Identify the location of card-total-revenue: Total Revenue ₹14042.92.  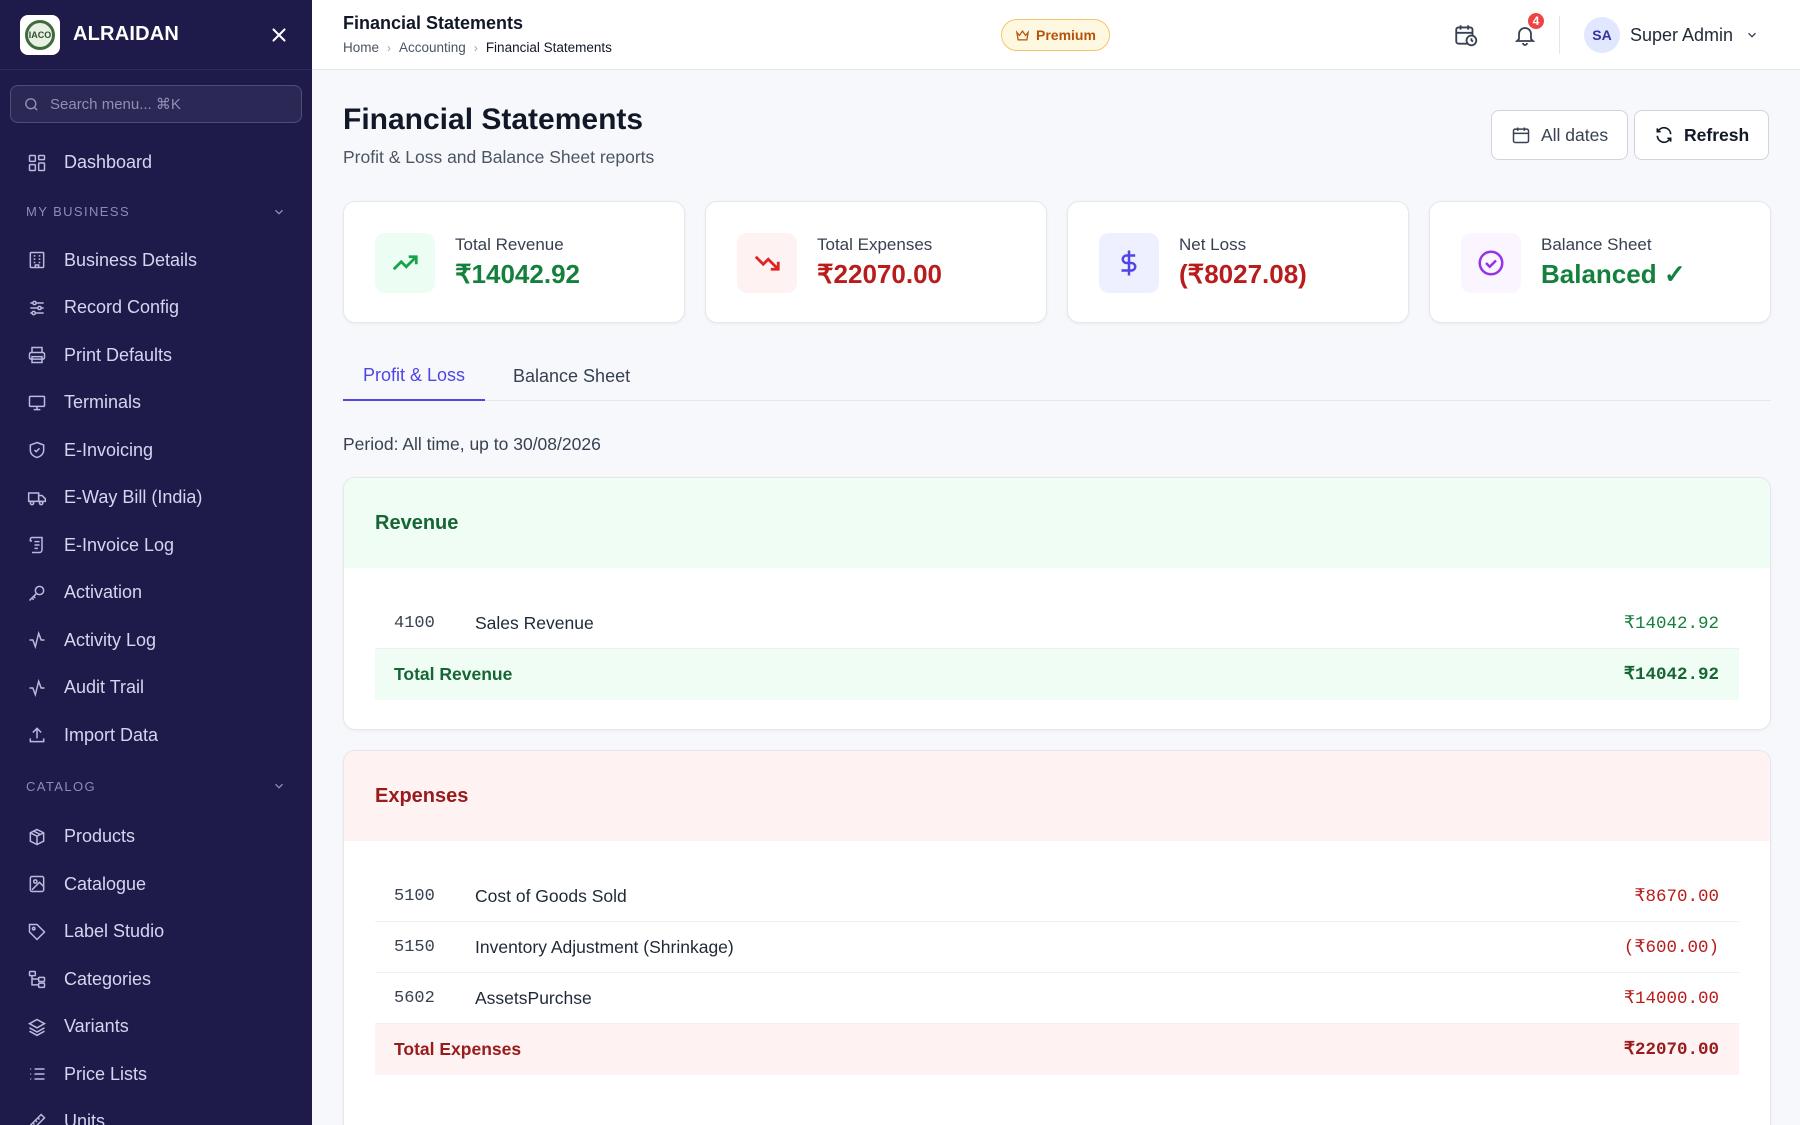
(514, 262).